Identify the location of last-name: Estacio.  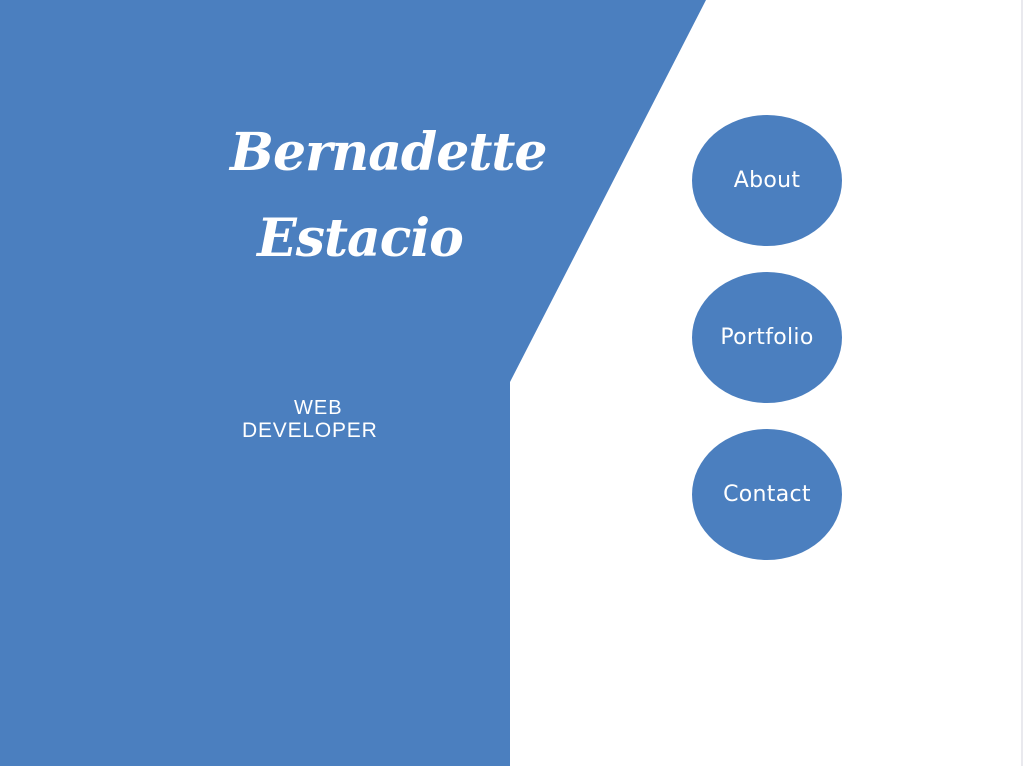
(360, 238).